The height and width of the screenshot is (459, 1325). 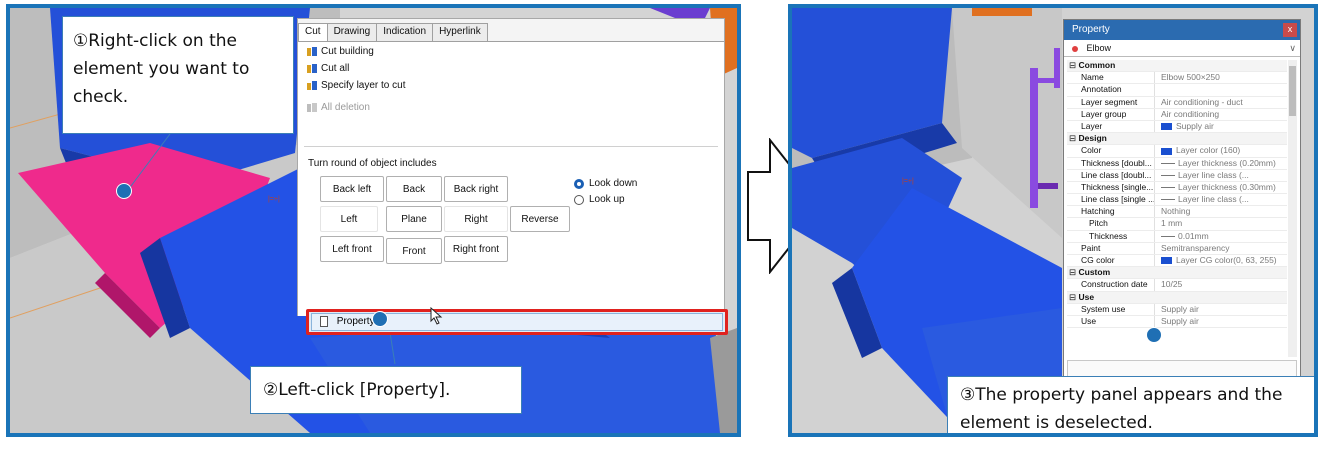 What do you see at coordinates (1177, 151) in the screenshot?
I see `property-row: Color Layer color (160)` at bounding box center [1177, 151].